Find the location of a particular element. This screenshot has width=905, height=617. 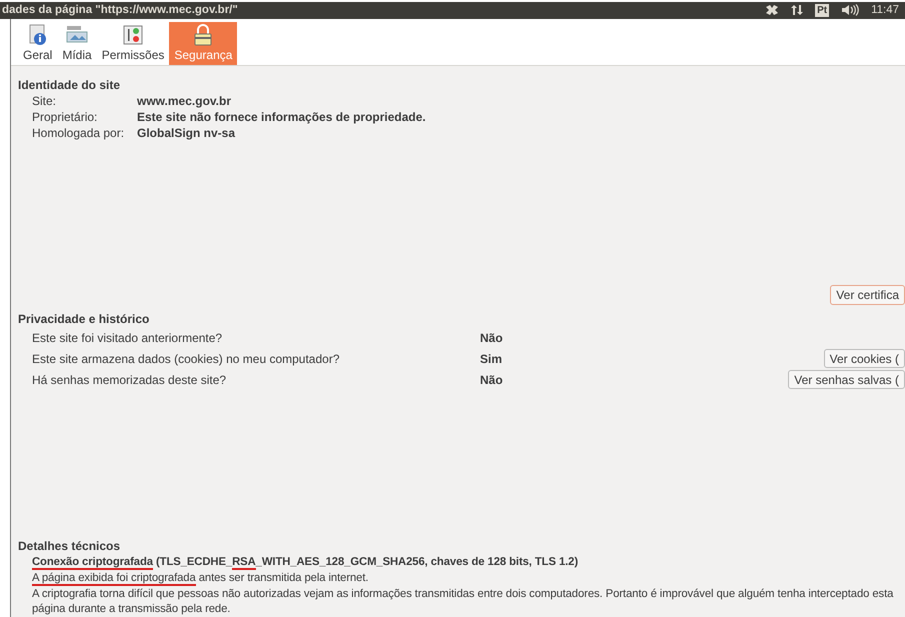

section-heading: Detalhes técnicos is located at coordinates (70, 546).